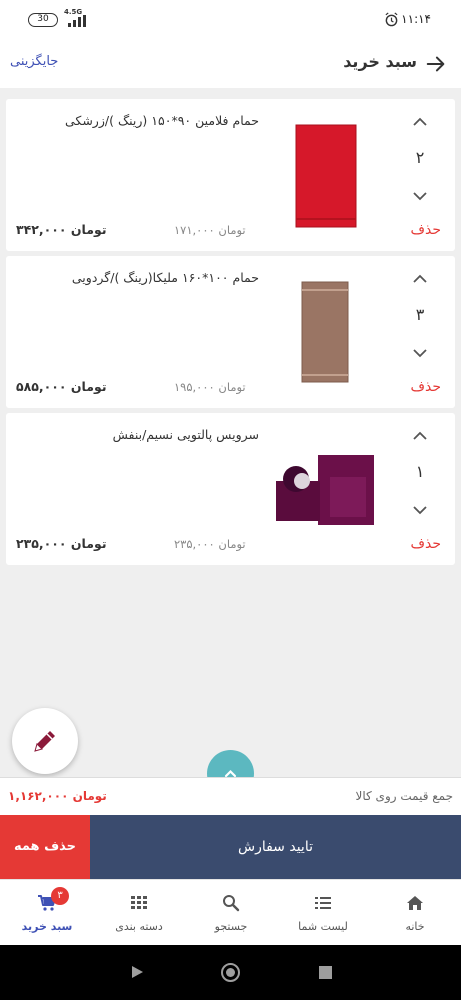  Describe the element at coordinates (186, 434) in the screenshot. I see `product-name: سرویس پالتویی نسیم/بنفش` at that location.